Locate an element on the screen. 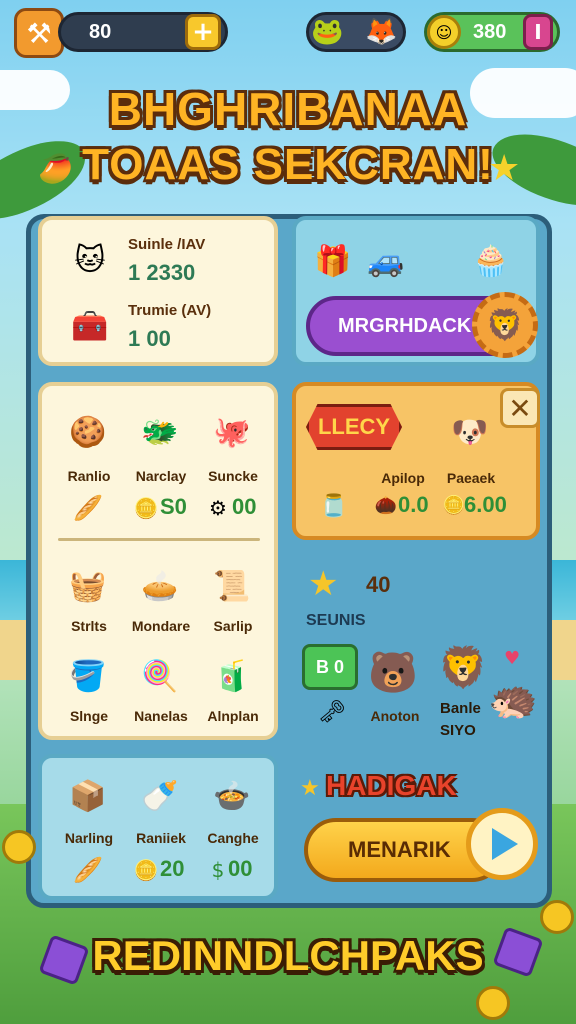  offer-item-value: 6.00 is located at coordinates (485, 504).